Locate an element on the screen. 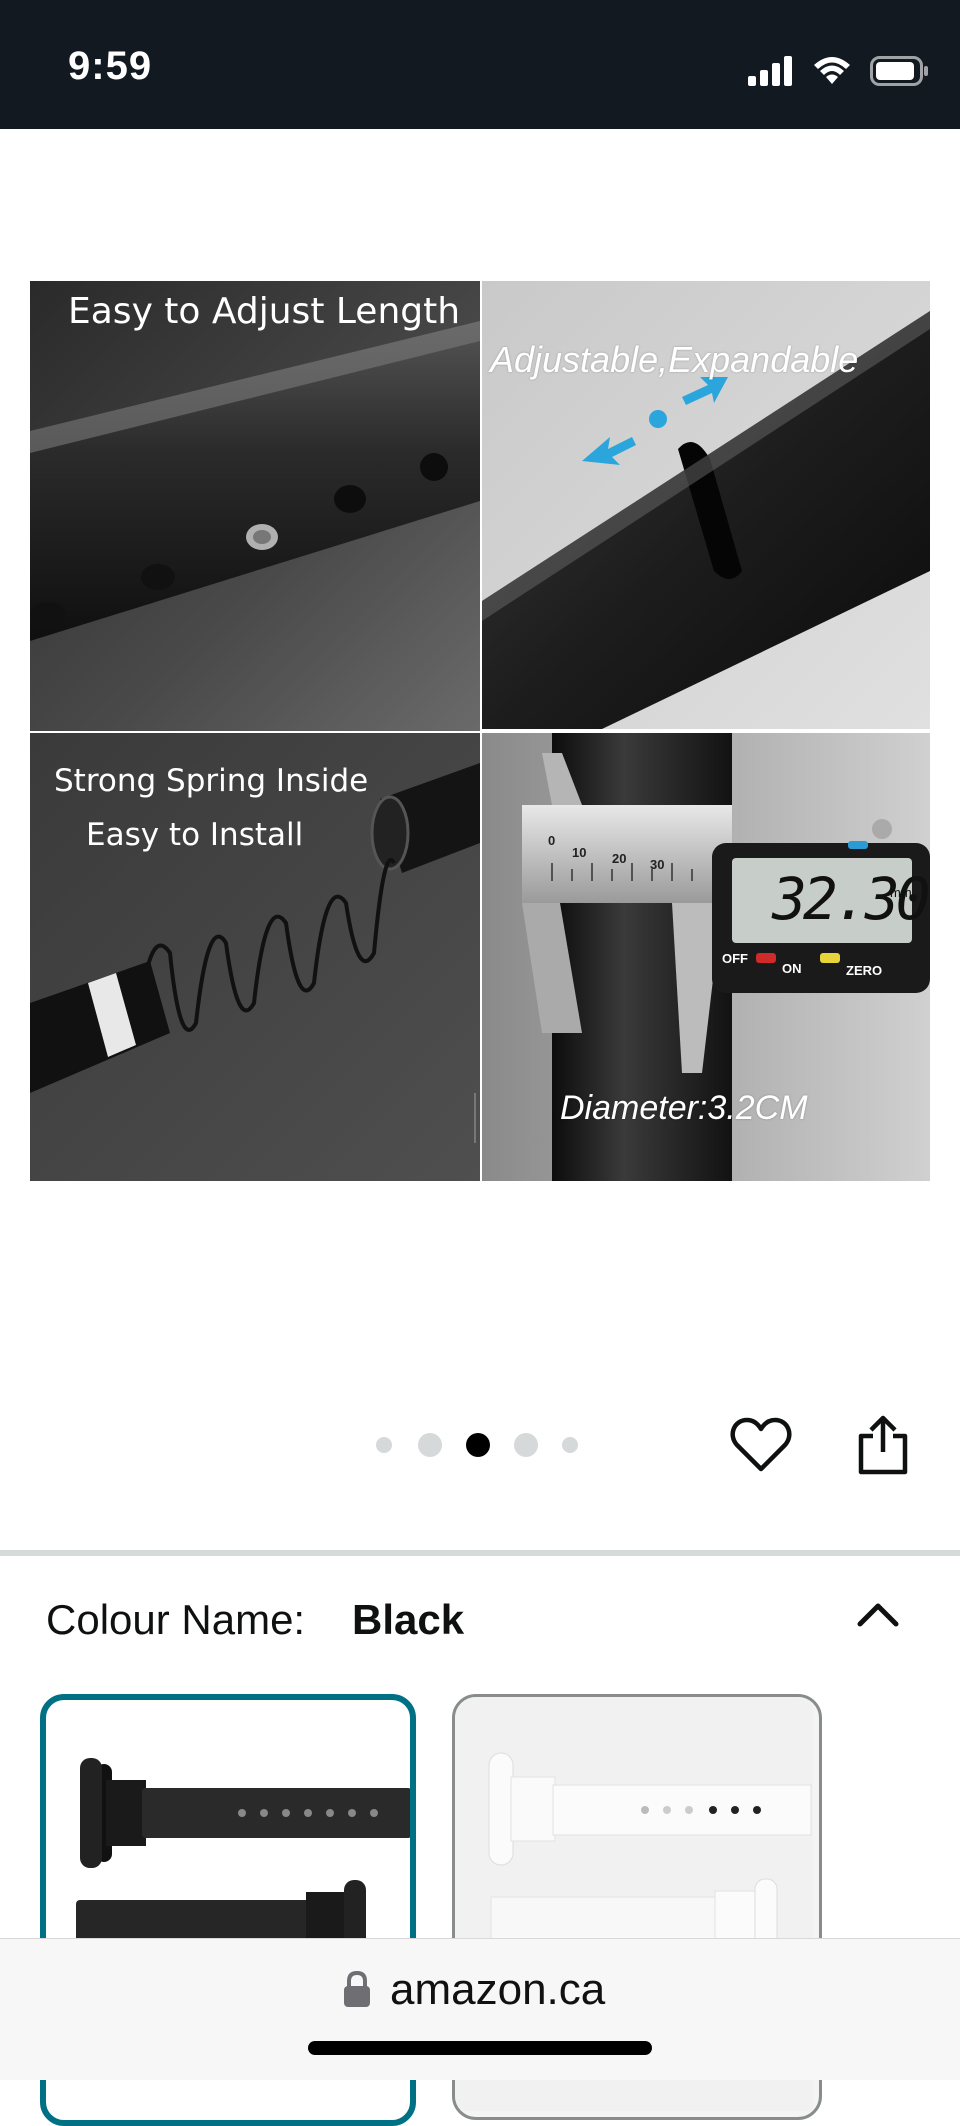 The image size is (960, 2126). caliper-scale-30: 30 is located at coordinates (657, 864).